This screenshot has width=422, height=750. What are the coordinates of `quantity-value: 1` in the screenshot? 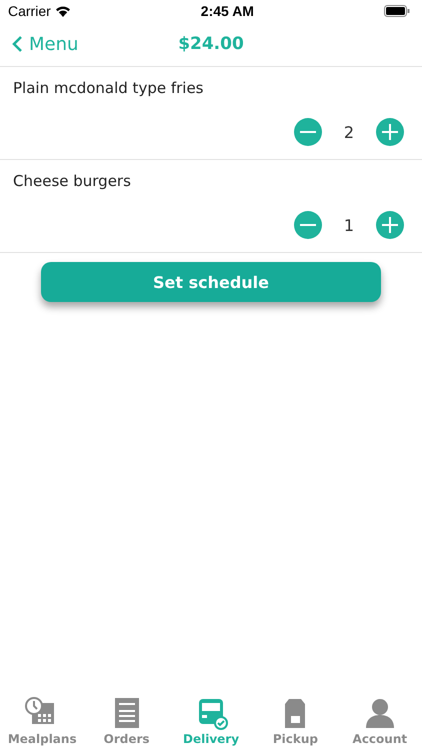 It's located at (349, 225).